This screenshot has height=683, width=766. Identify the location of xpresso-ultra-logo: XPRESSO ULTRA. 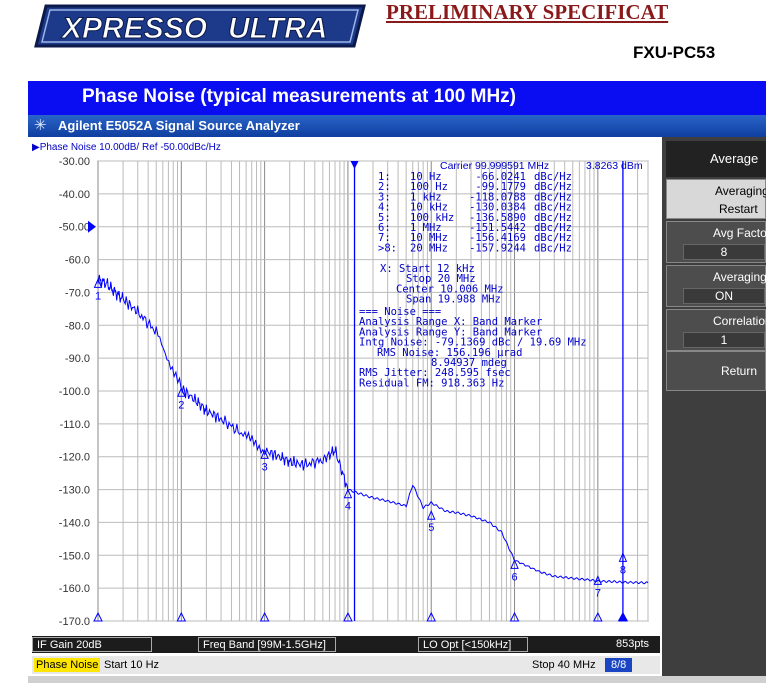
(200, 26).